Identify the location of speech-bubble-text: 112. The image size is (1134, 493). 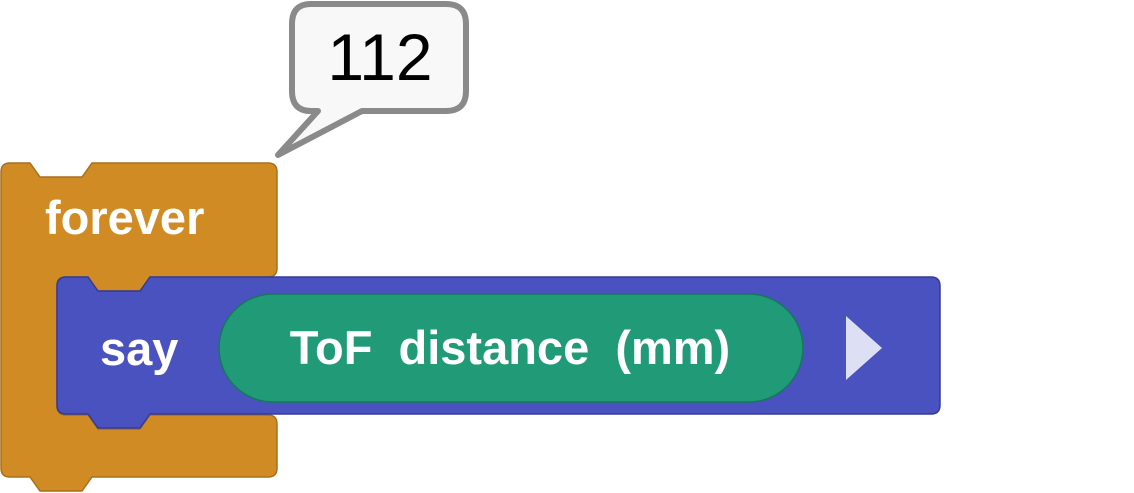
(379, 57).